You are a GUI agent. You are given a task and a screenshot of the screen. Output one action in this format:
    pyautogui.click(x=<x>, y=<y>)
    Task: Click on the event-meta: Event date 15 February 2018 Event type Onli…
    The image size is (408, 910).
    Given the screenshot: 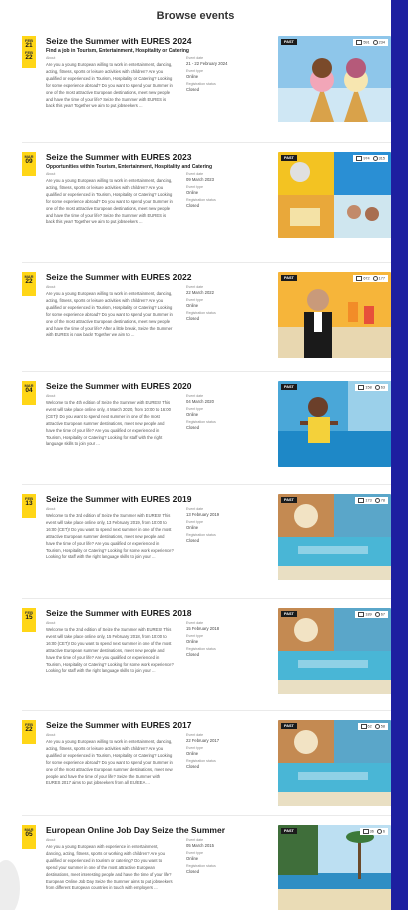 What is the action you would take?
    pyautogui.click(x=226, y=637)
    